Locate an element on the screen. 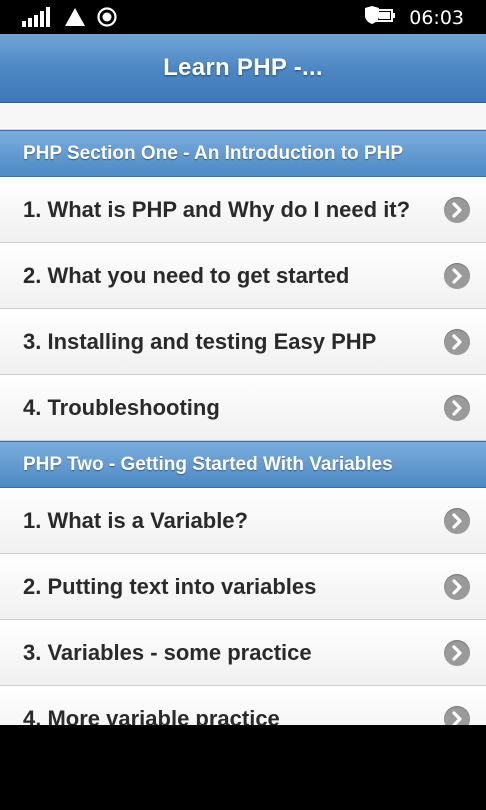  list-item: 2. Putting text into variables is located at coordinates (243, 587).